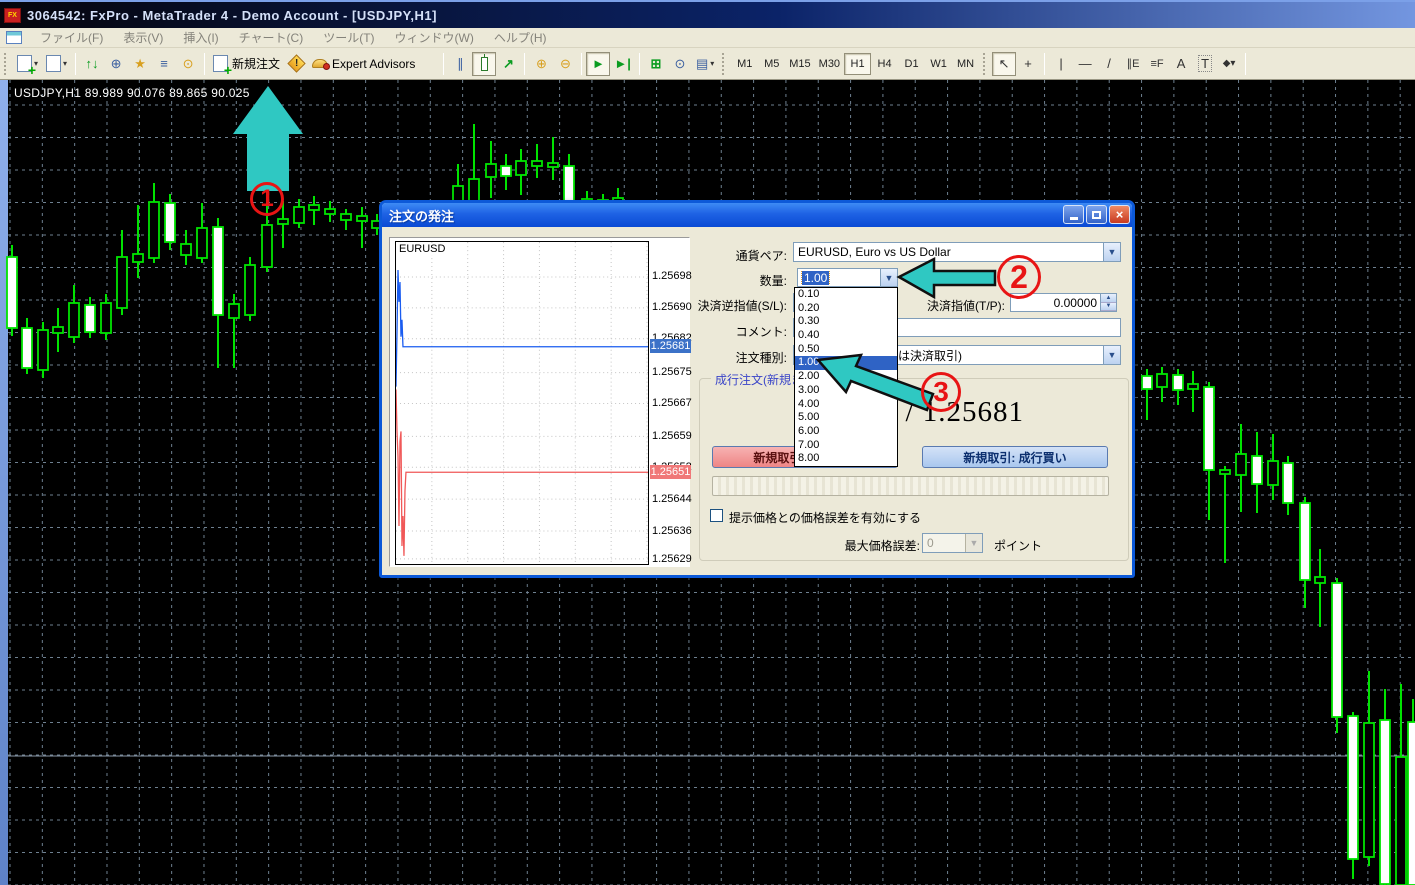 Image resolution: width=1415 pixels, height=885 pixels. I want to click on volume-label: 数量:, so click(773, 281).